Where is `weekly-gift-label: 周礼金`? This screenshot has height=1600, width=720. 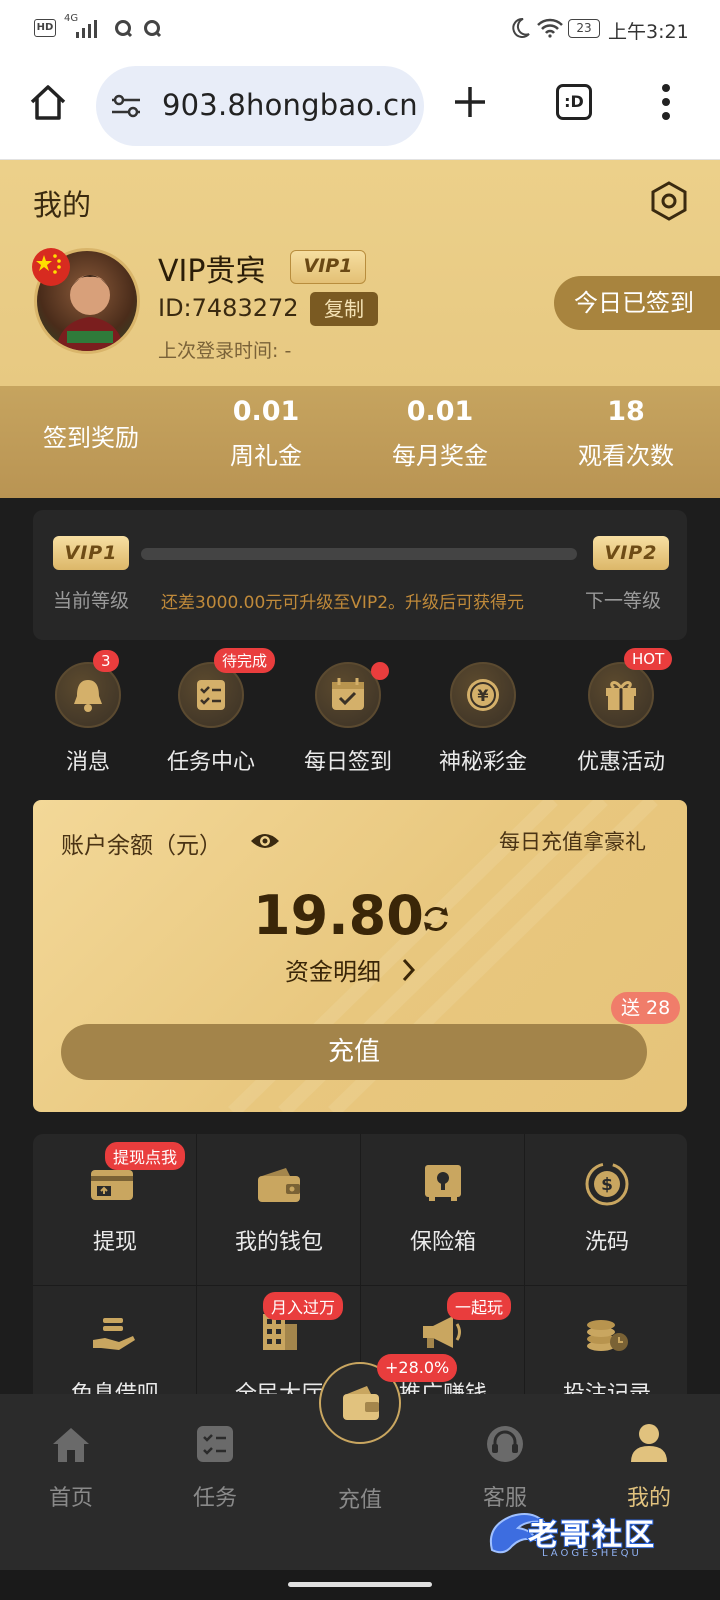
weekly-gift-label: 周礼金 is located at coordinates (266, 453).